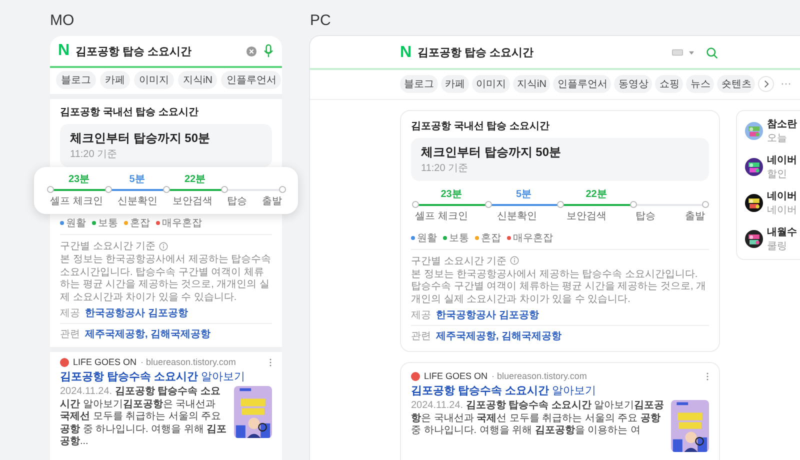 The width and height of the screenshot is (800, 460). Describe the element at coordinates (268, 51) in the screenshot. I see `microphone-icon` at that location.